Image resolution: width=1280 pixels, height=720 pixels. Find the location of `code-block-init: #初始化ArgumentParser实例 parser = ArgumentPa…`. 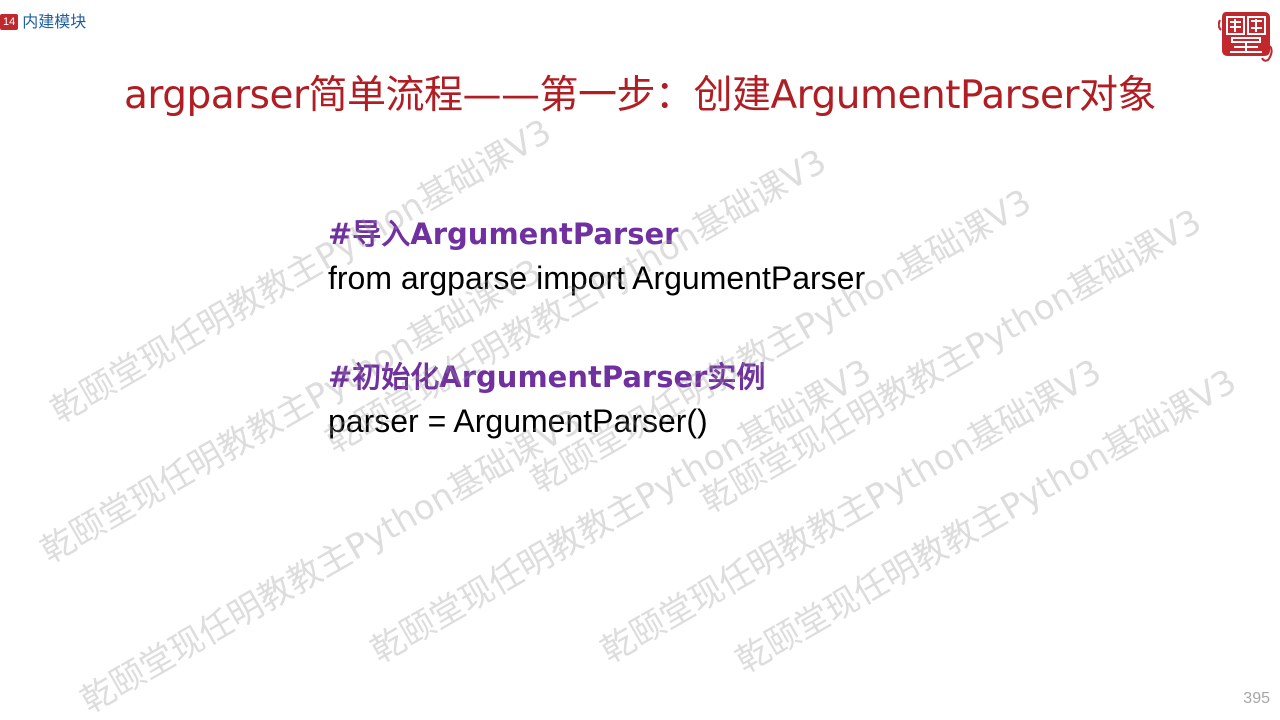

code-block-init: #初始化ArgumentParser实例 parser = ArgumentPa… is located at coordinates (708, 399).